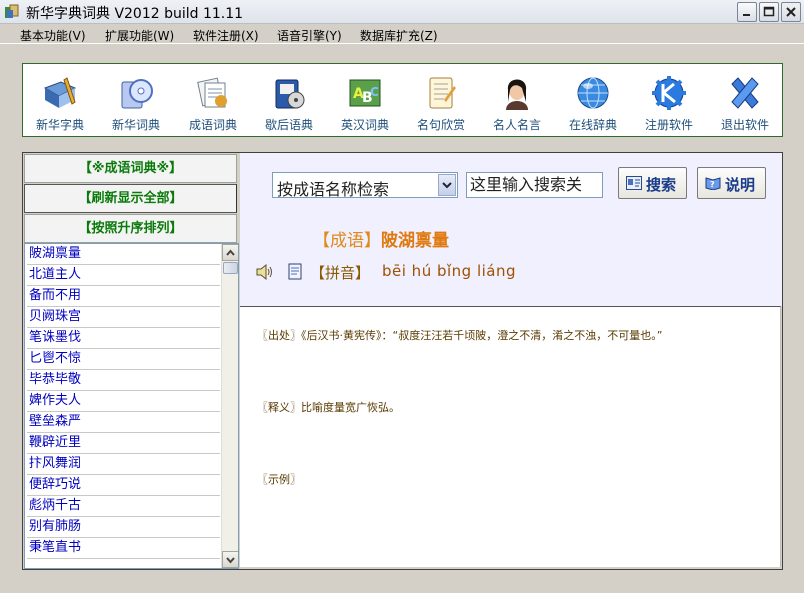 The width and height of the screenshot is (804, 593). I want to click on list-scrollbar, so click(229, 406).